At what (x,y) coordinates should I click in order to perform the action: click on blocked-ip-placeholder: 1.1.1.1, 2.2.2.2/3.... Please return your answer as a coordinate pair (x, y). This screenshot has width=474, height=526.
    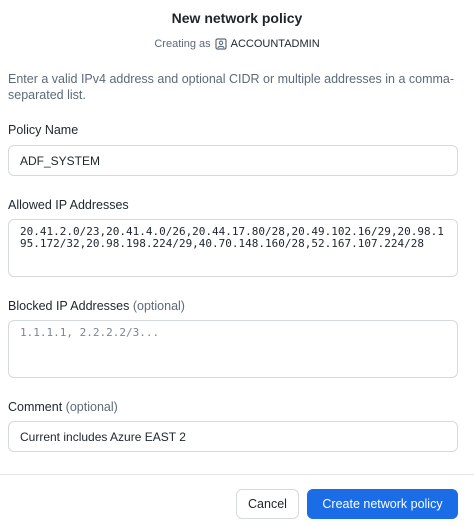
    Looking at the image, I should click on (90, 332).